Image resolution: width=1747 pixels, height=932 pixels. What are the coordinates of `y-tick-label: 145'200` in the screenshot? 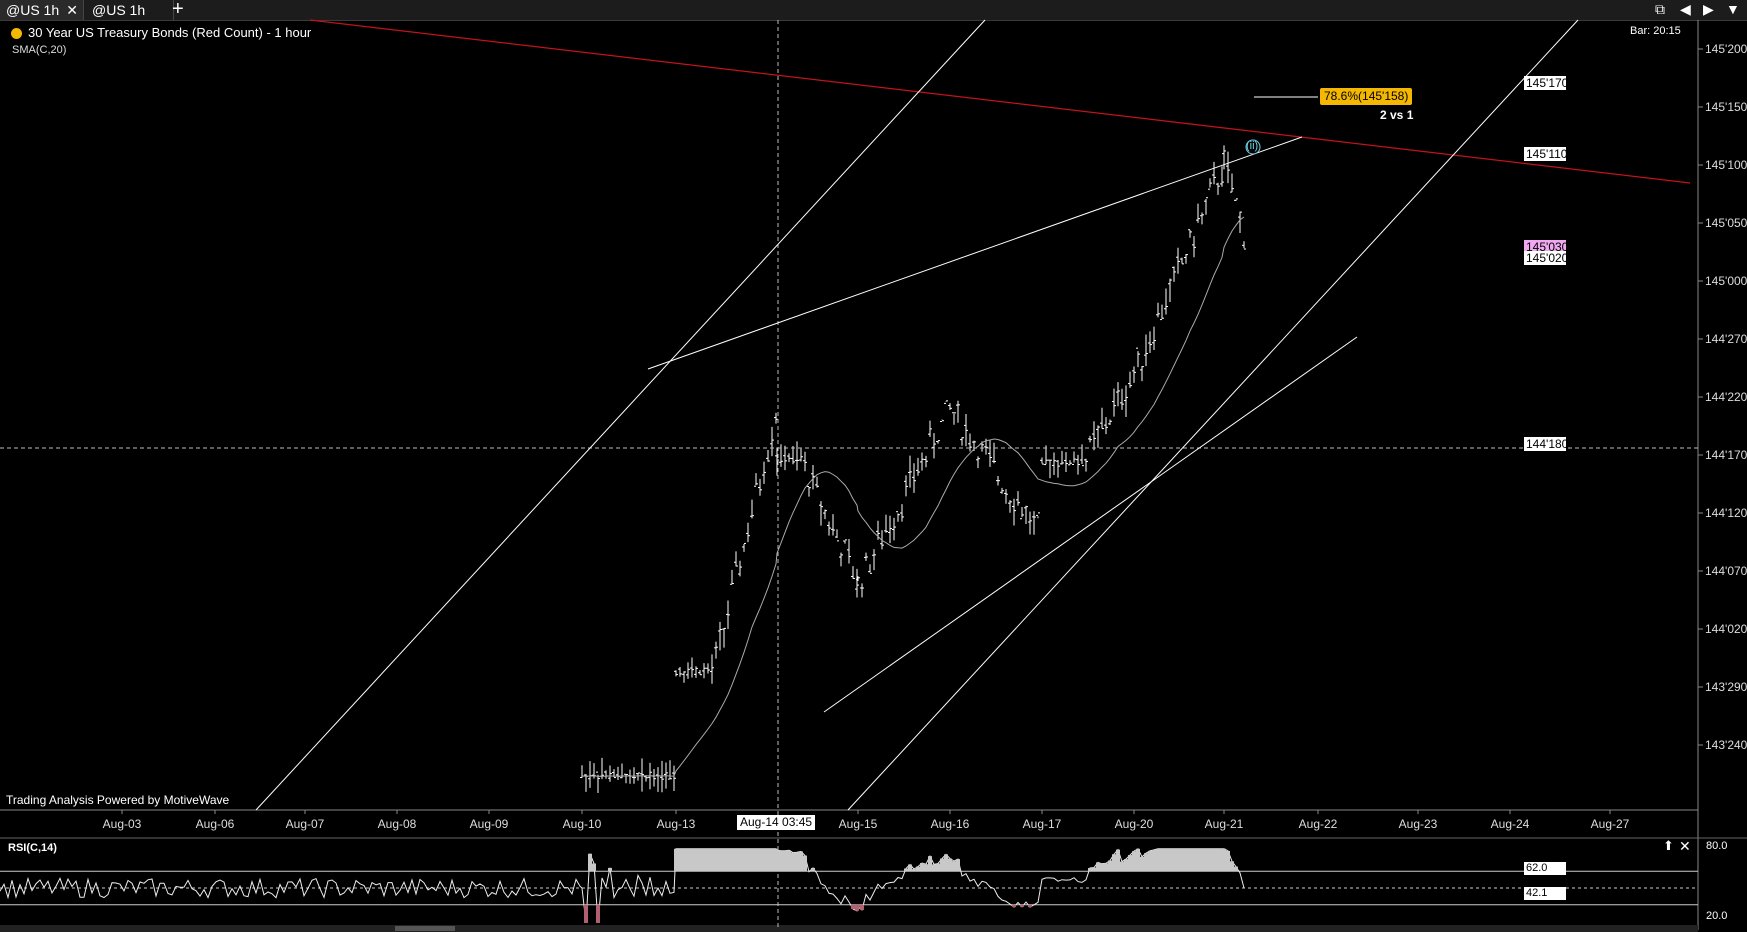 It's located at (1726, 49).